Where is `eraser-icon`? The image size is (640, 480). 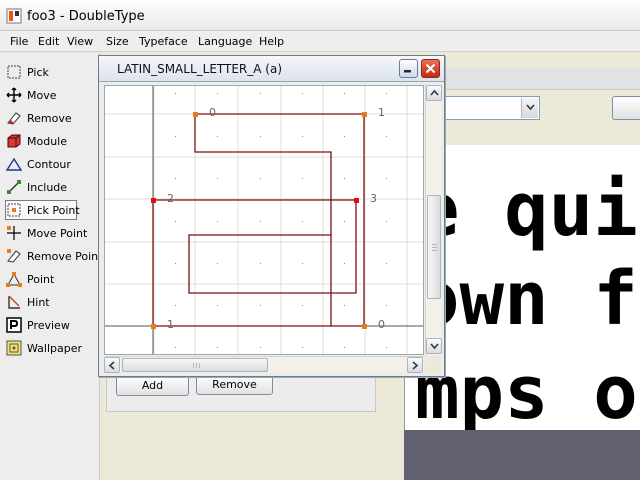
eraser-icon is located at coordinates (14, 118).